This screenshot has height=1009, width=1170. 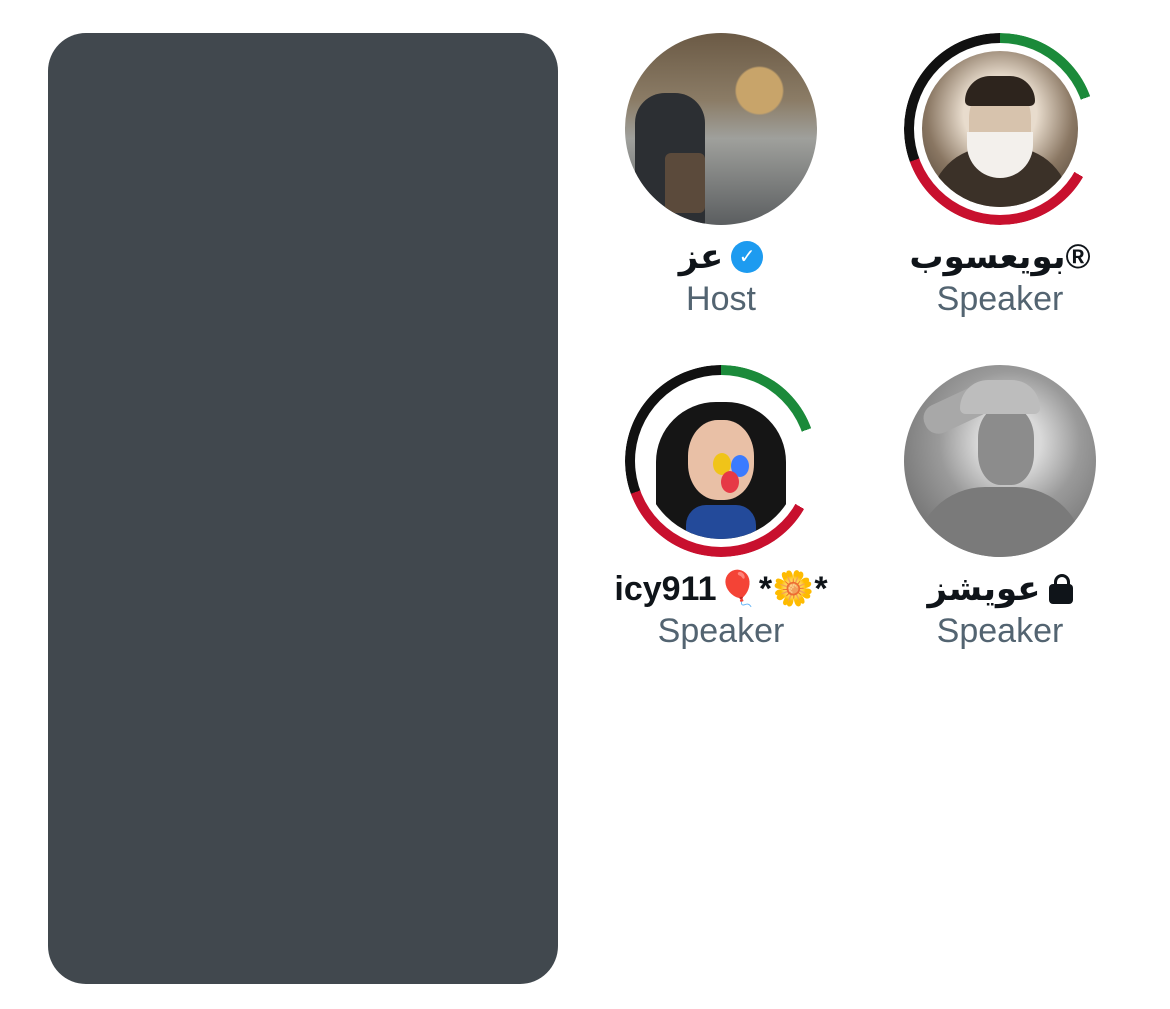 I want to click on participant-speaker-1: بويعسوب® Speaker, so click(x=1000, y=176).